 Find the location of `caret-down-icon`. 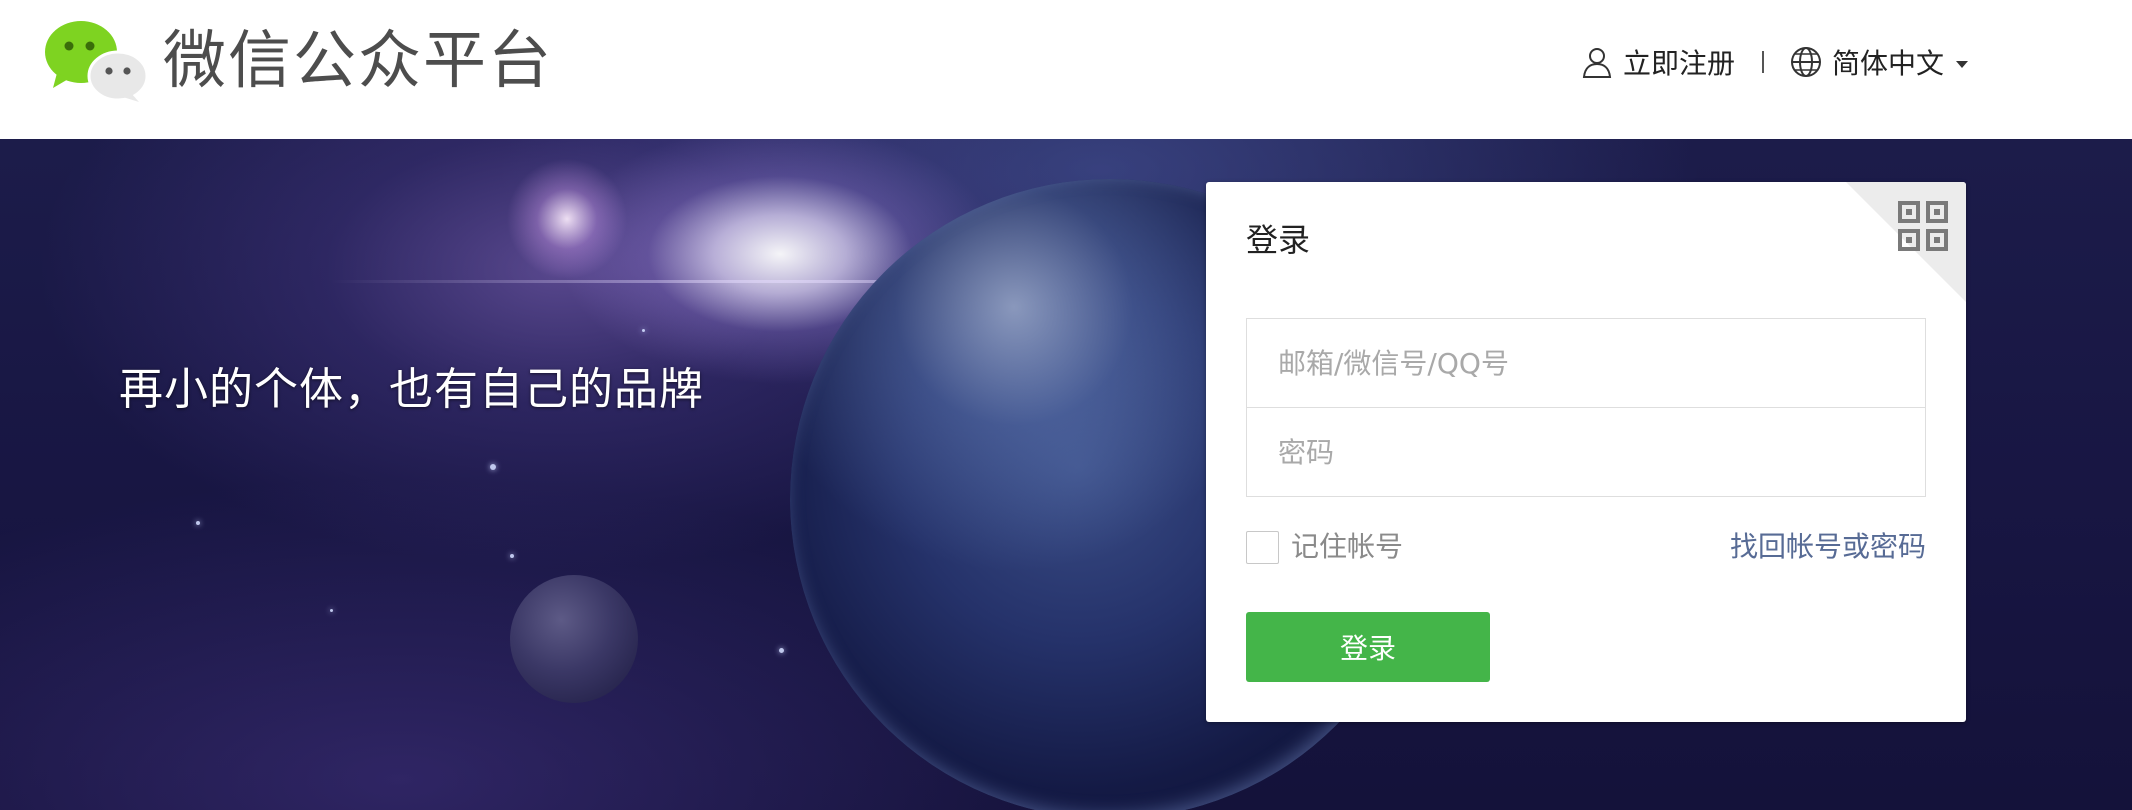

caret-down-icon is located at coordinates (1962, 64).